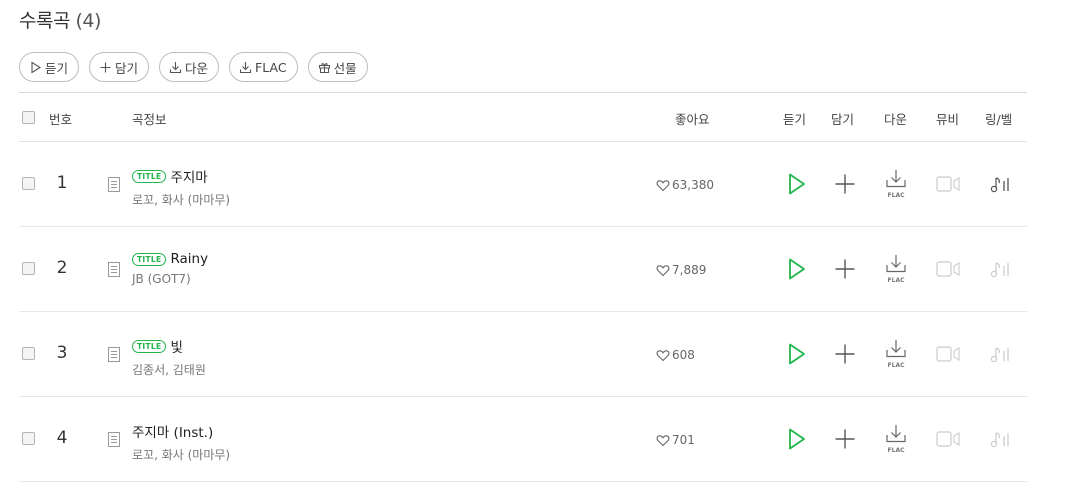 The height and width of the screenshot is (500, 1091). Describe the element at coordinates (62, 183) in the screenshot. I see `track-rank: 1` at that location.